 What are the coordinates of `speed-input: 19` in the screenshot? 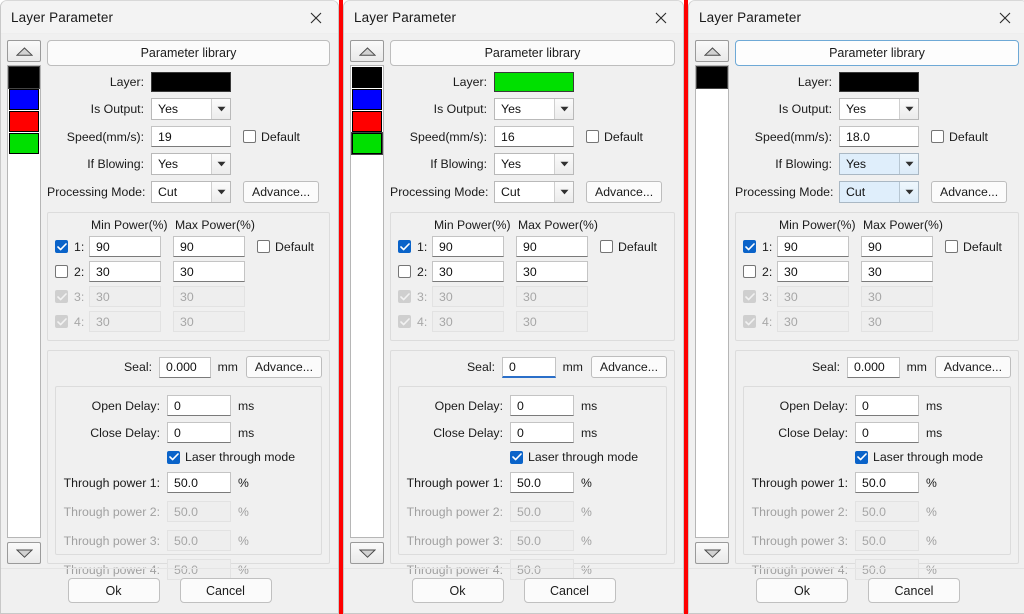 It's located at (191, 136).